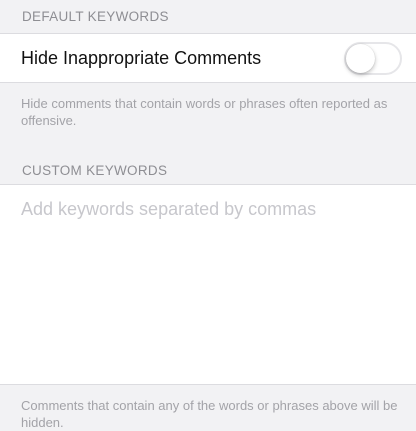 This screenshot has width=416, height=431. I want to click on hide-inappropriate-comments-row: Hide Inappropriate Comments, so click(208, 58).